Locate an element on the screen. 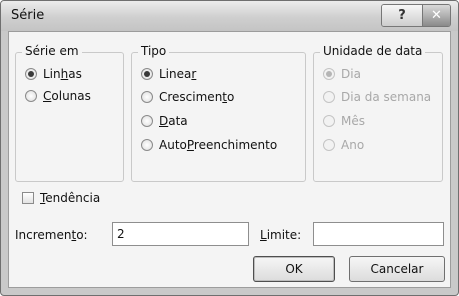 The image size is (459, 296). radio-ano-dot is located at coordinates (329, 145).